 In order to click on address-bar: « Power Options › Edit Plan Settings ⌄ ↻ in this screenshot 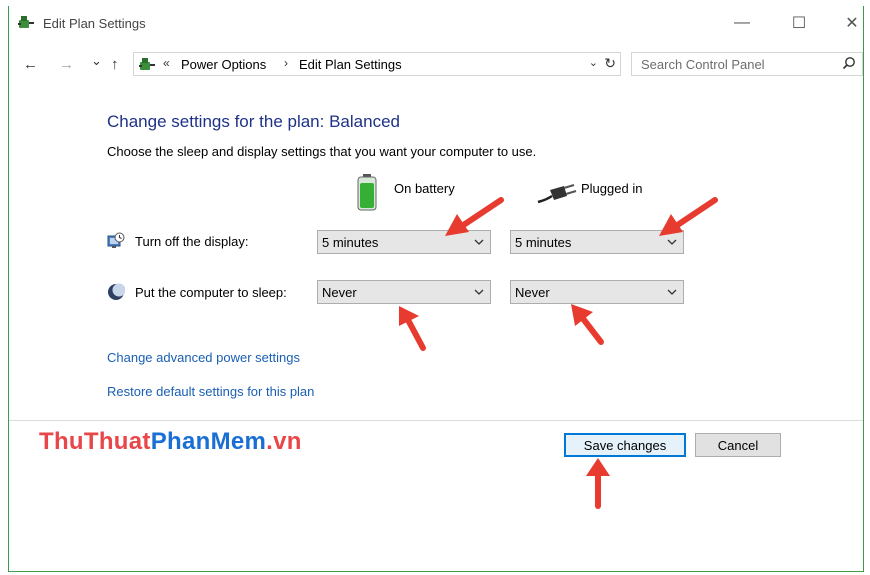, I will do `click(377, 64)`.